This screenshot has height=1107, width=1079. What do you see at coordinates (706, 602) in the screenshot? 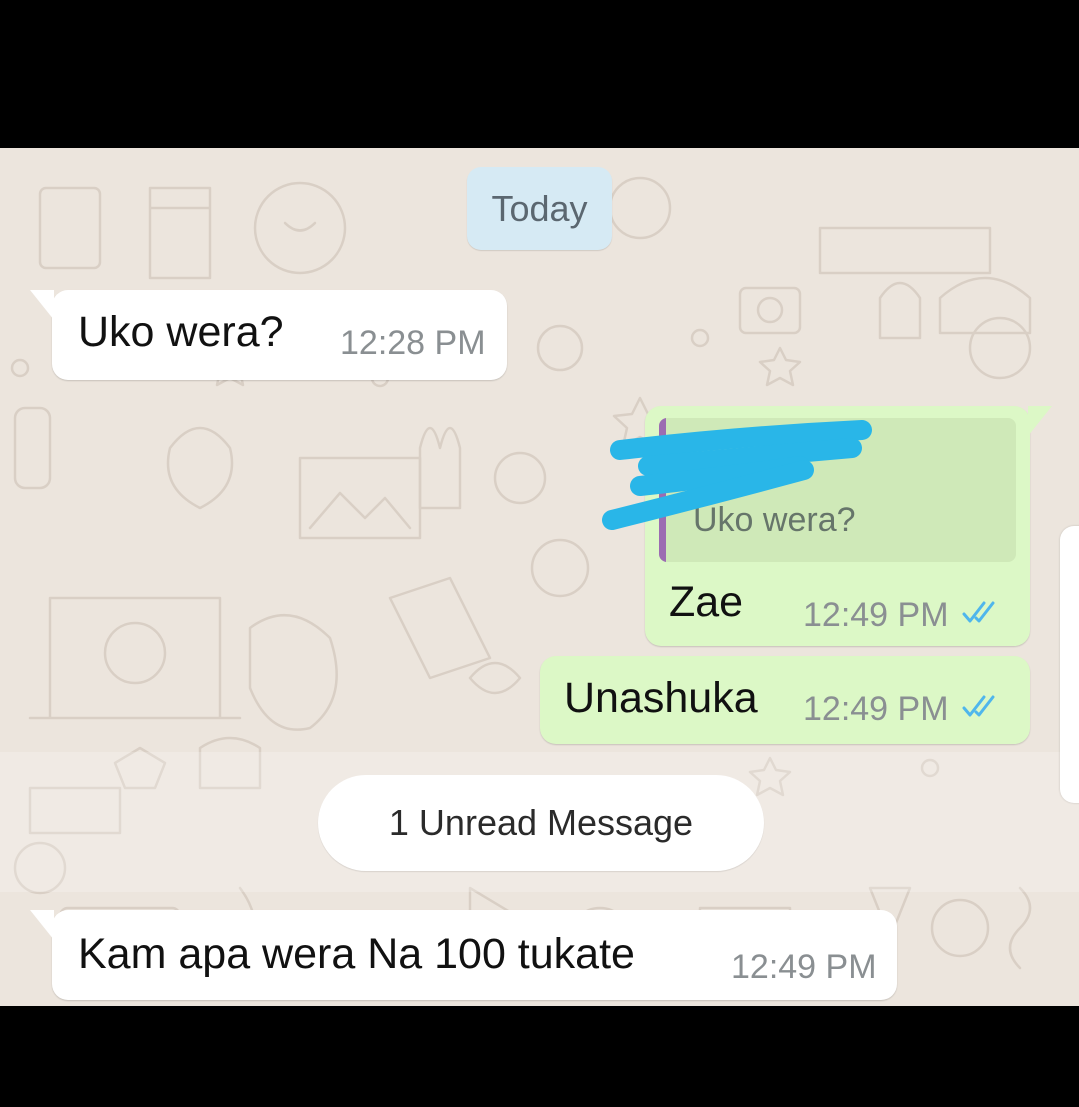
I see `message-text: Zae` at bounding box center [706, 602].